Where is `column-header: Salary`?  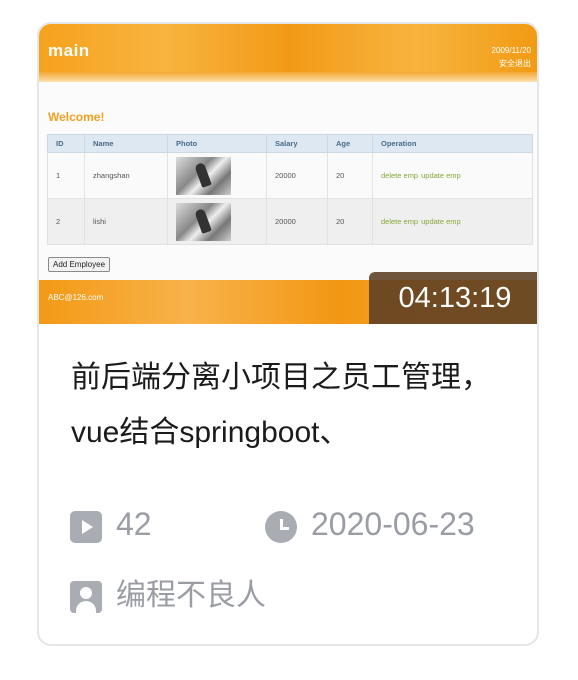 column-header: Salary is located at coordinates (297, 143).